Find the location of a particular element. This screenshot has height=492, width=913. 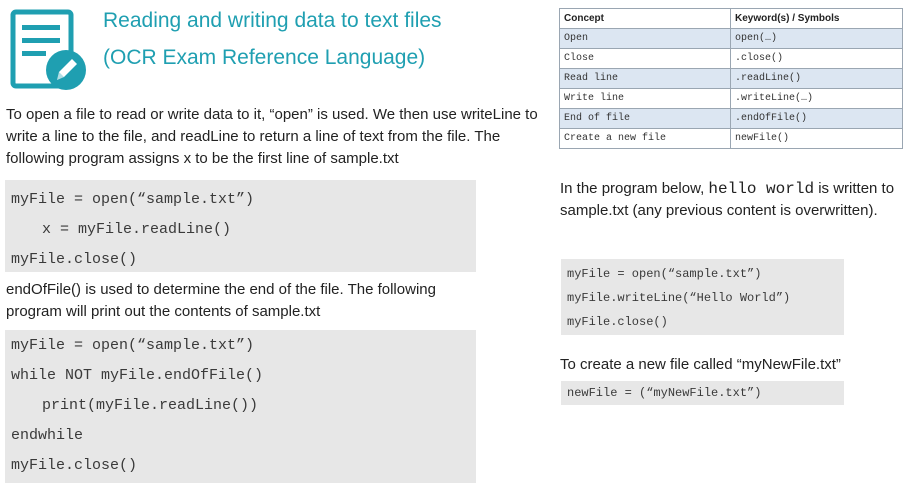

table-cell: Open is located at coordinates (645, 38).